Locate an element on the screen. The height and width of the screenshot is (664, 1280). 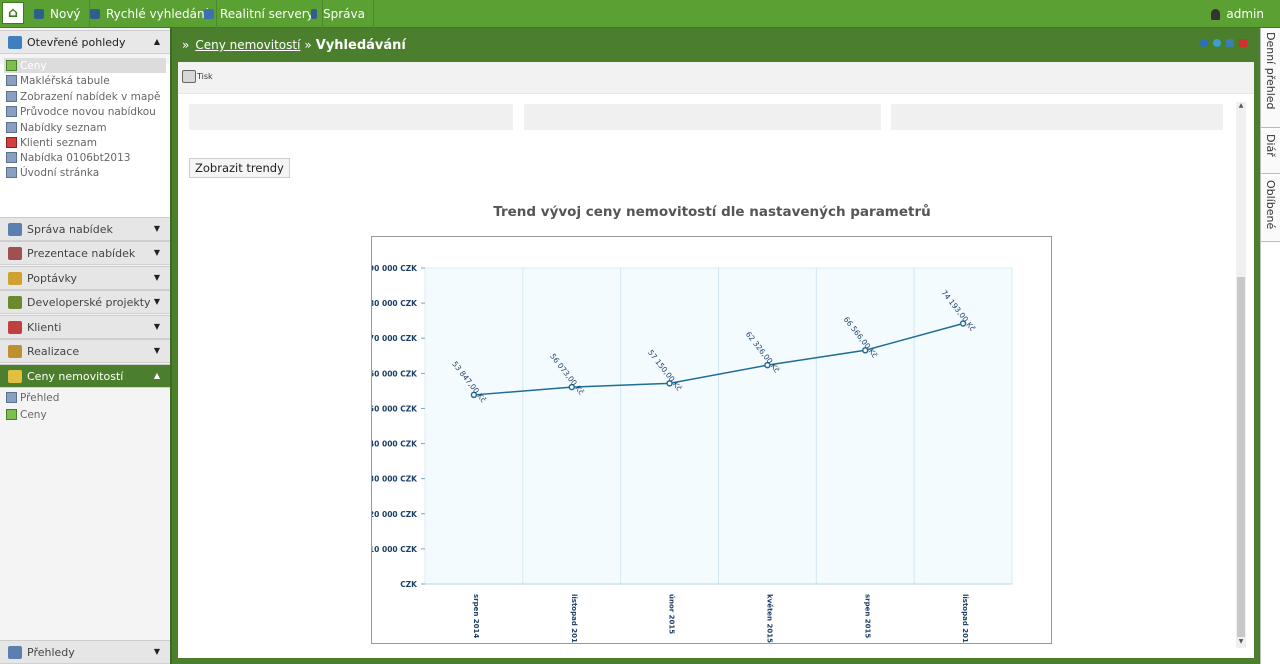
nav-new: Nový is located at coordinates (58, 14).